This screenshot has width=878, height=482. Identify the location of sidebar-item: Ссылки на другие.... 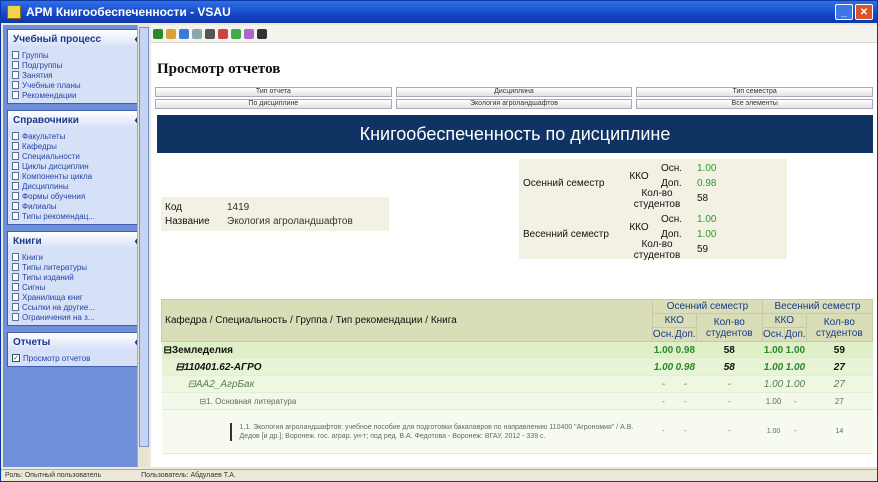
(76, 307).